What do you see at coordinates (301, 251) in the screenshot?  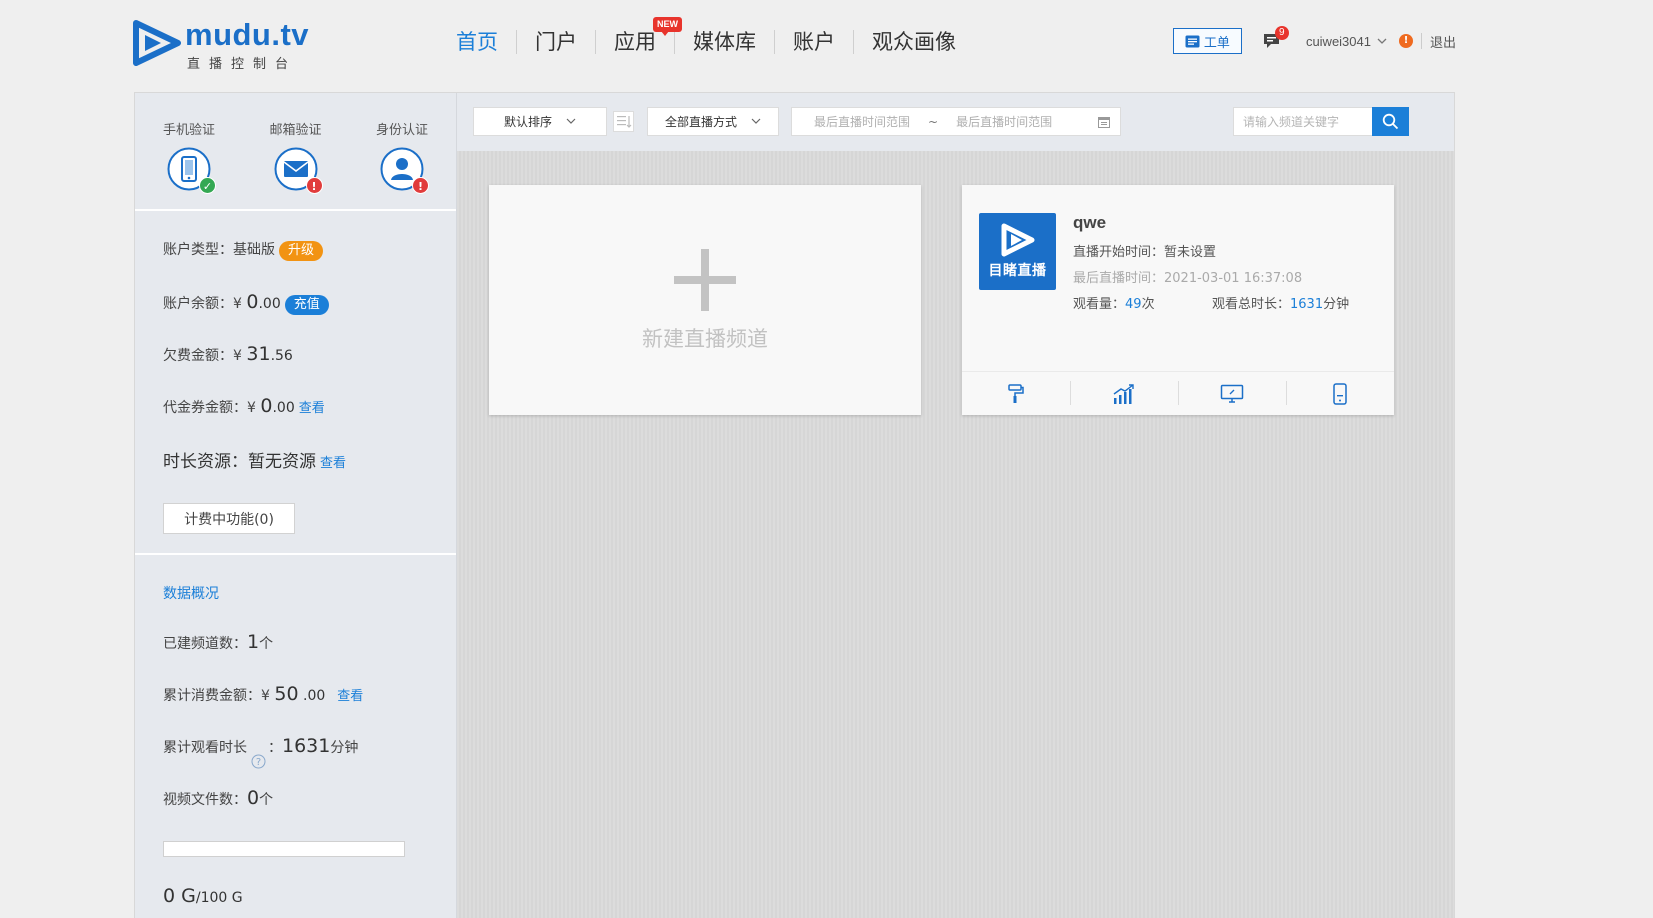 I see `upgrade-button: 升级` at bounding box center [301, 251].